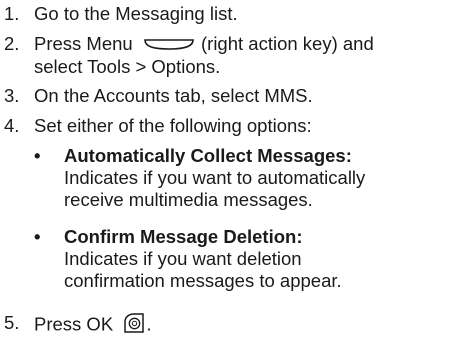 This screenshot has height=344, width=452. I want to click on step-text: Go to the Messaging list., so click(136, 13).